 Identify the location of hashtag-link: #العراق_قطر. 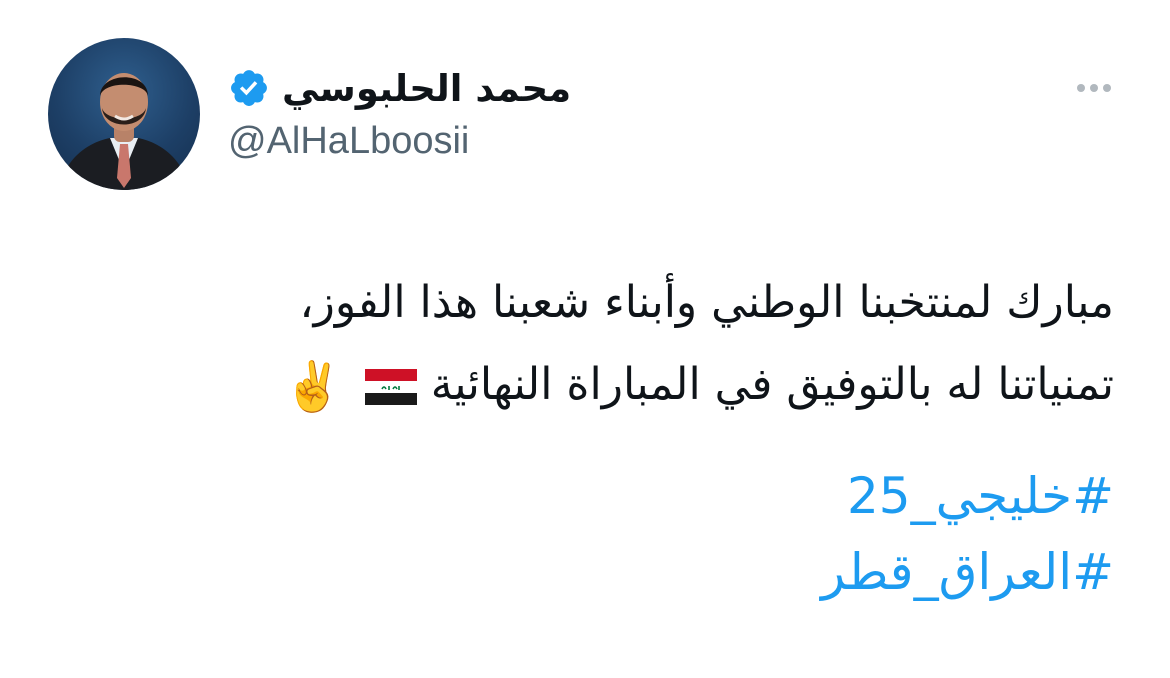
(967, 572).